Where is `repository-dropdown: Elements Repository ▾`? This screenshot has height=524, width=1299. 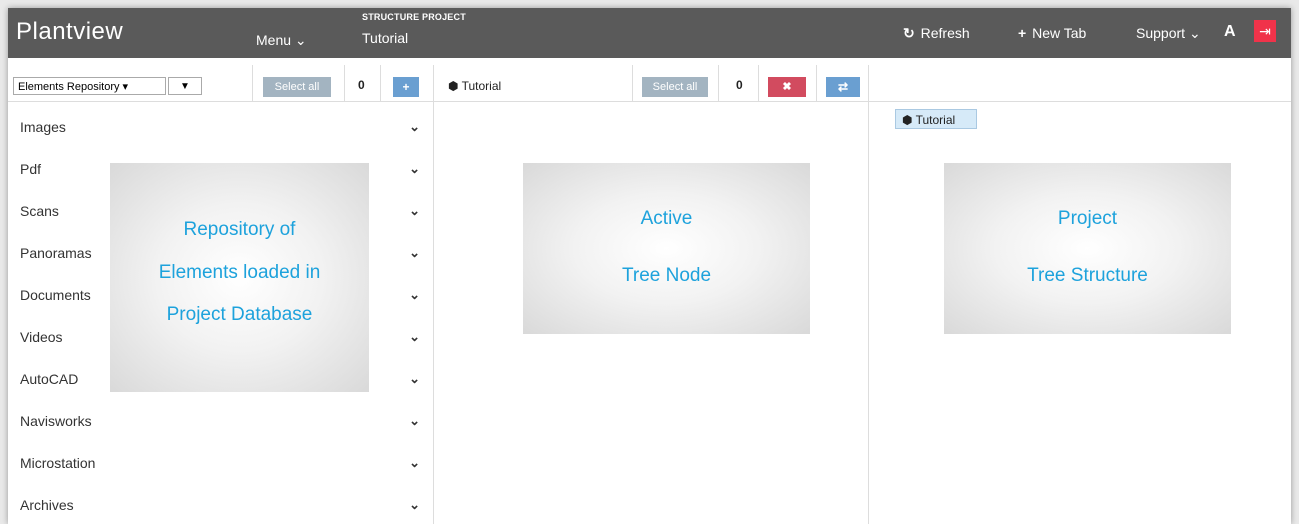 repository-dropdown: Elements Repository ▾ is located at coordinates (89, 86).